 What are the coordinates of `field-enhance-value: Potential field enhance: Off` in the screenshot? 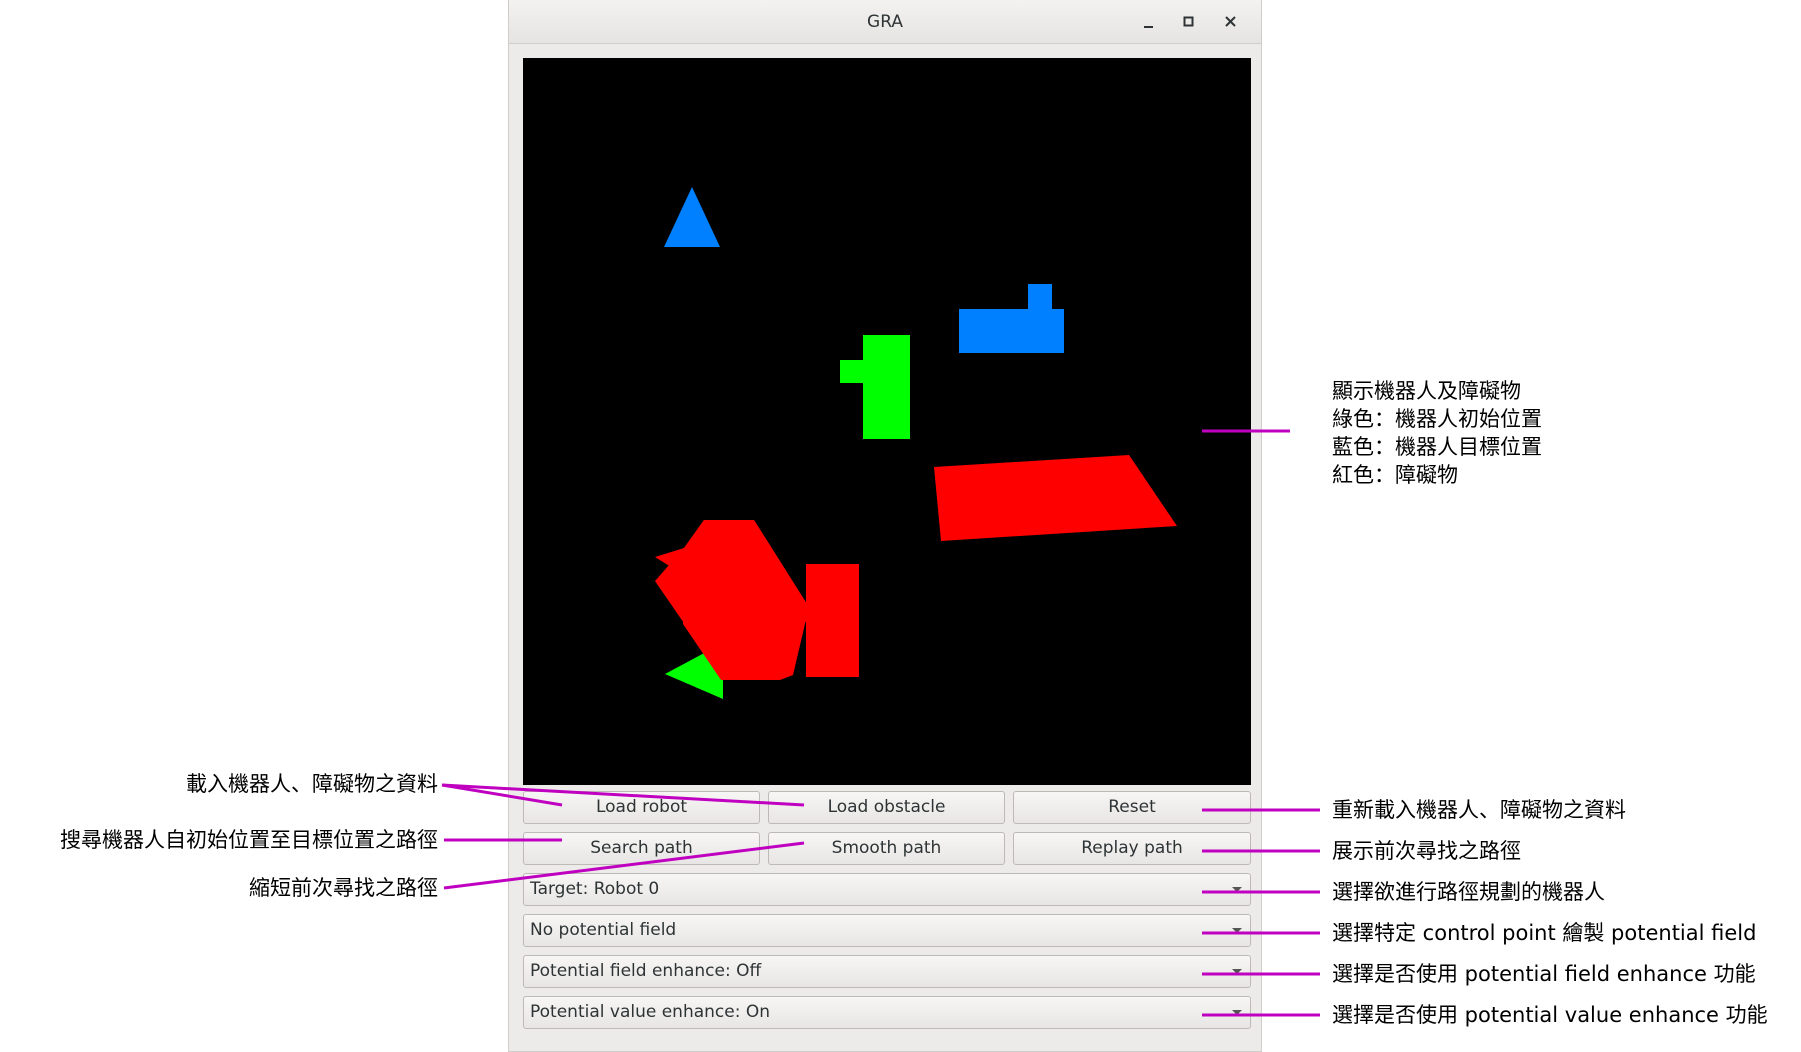 It's located at (646, 971).